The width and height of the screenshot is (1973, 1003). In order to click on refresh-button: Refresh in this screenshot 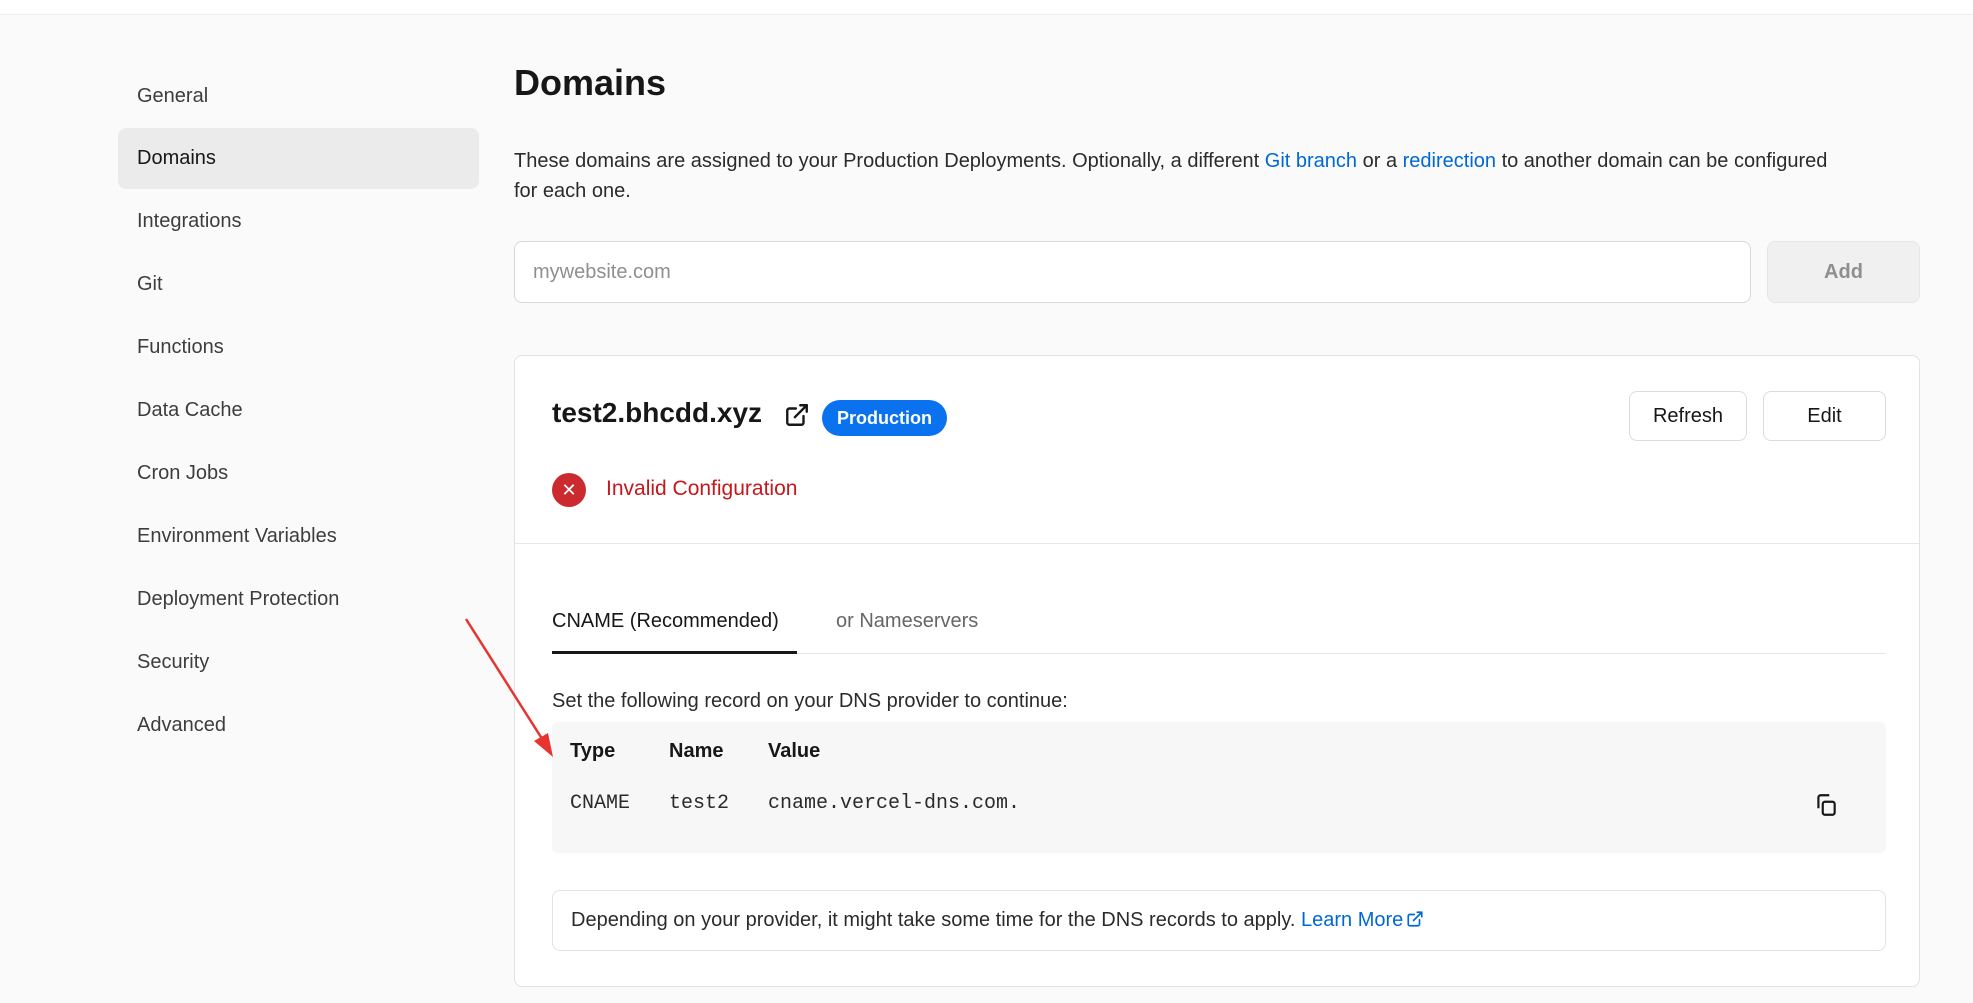, I will do `click(1688, 416)`.